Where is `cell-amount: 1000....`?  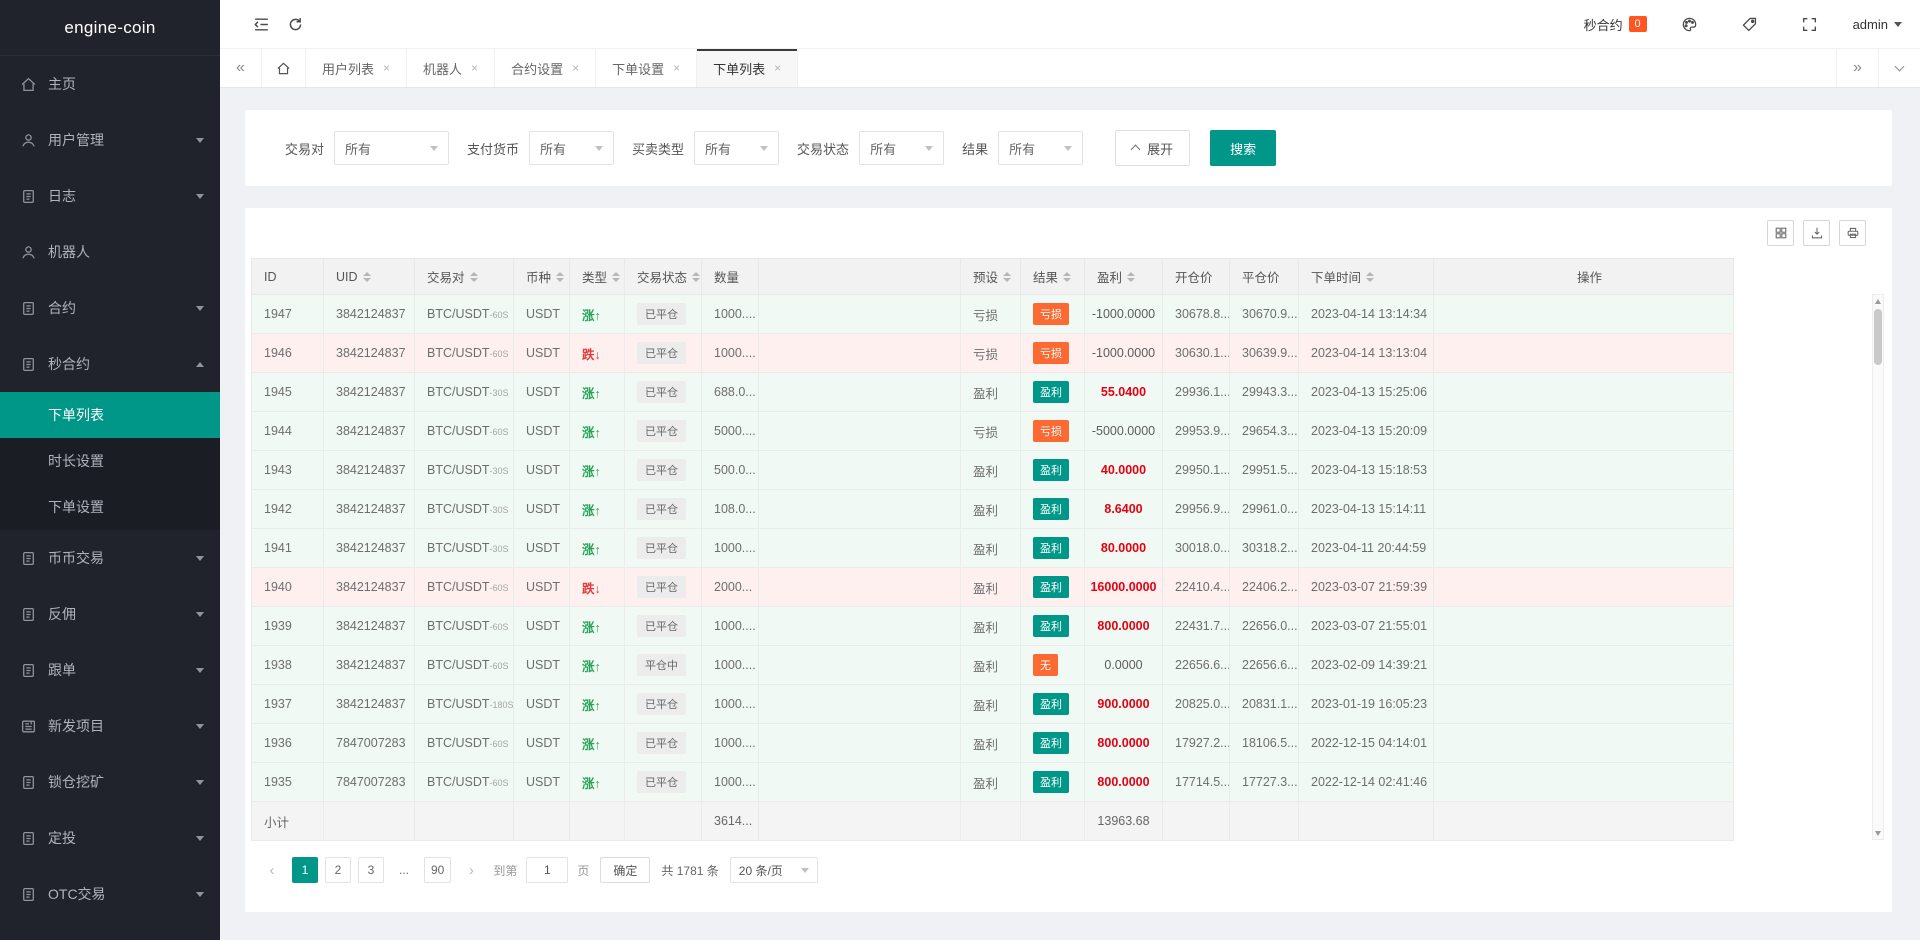
cell-amount: 1000.... is located at coordinates (730, 782).